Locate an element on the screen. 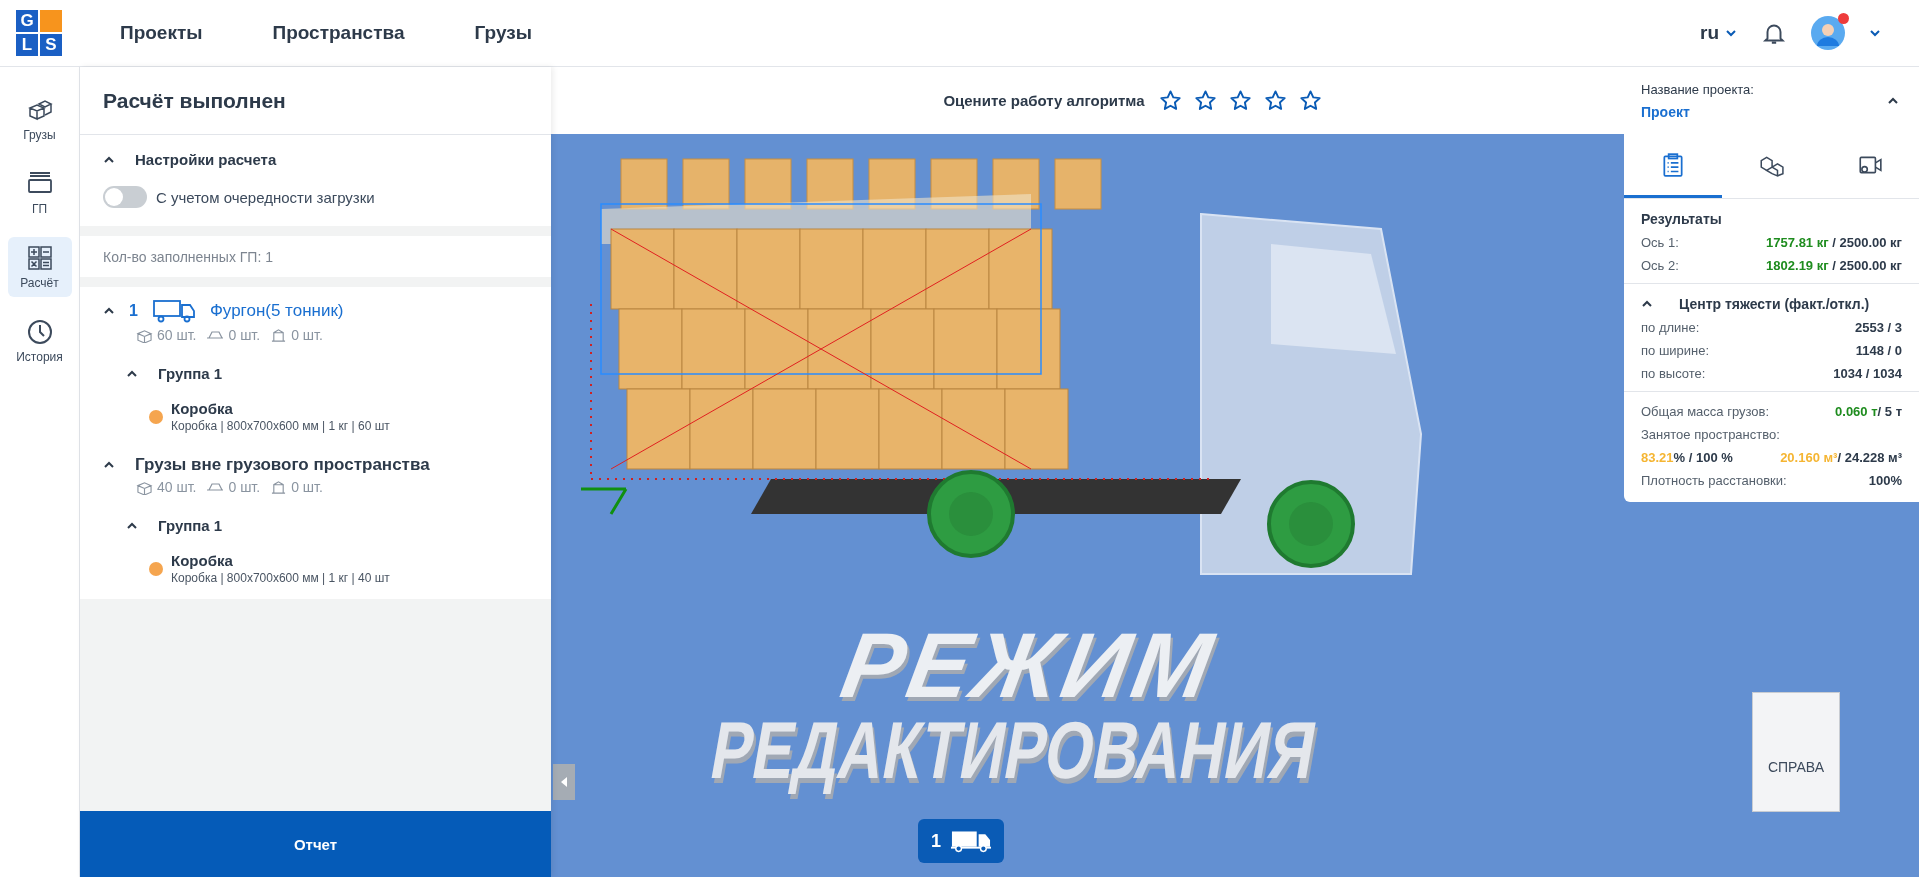 This screenshot has width=1919, height=877. vehicle-number: 1 is located at coordinates (133, 311).